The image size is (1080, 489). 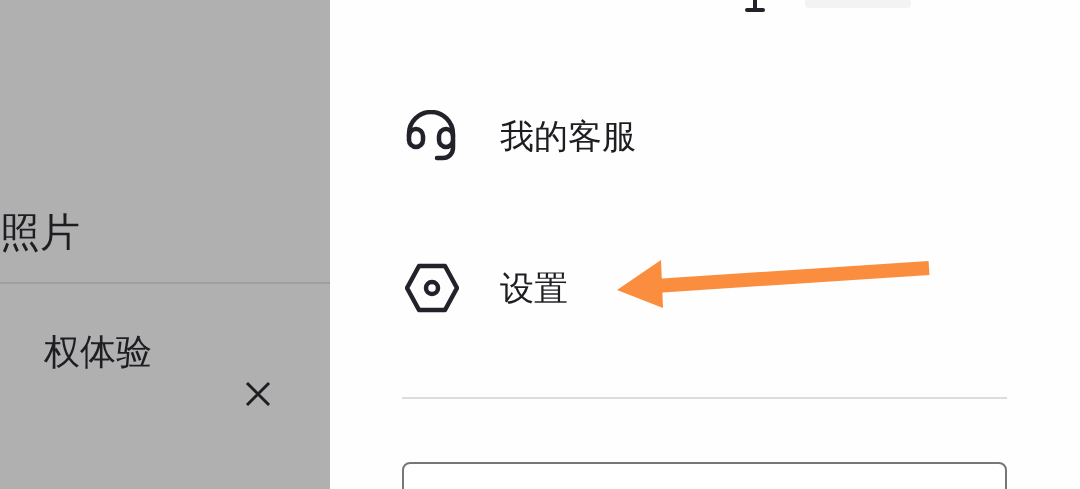 I want to click on menu-item: 设置, so click(x=534, y=288).